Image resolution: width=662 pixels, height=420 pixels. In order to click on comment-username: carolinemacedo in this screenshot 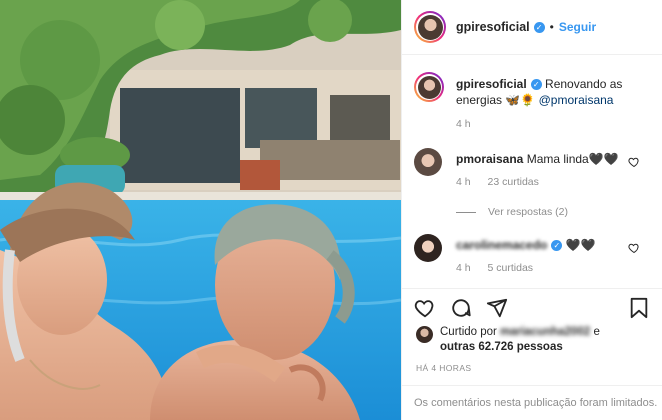, I will do `click(501, 245)`.